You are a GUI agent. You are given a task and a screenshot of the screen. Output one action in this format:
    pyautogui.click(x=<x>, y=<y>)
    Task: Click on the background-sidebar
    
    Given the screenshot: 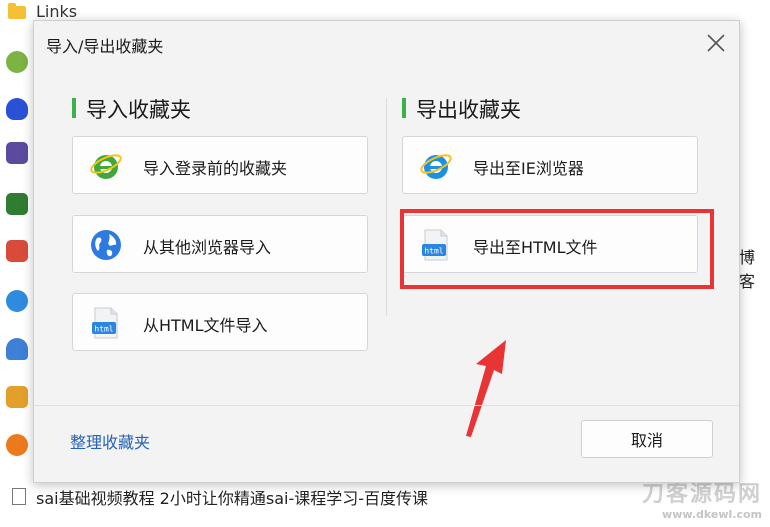 What is the action you would take?
    pyautogui.click(x=17, y=260)
    